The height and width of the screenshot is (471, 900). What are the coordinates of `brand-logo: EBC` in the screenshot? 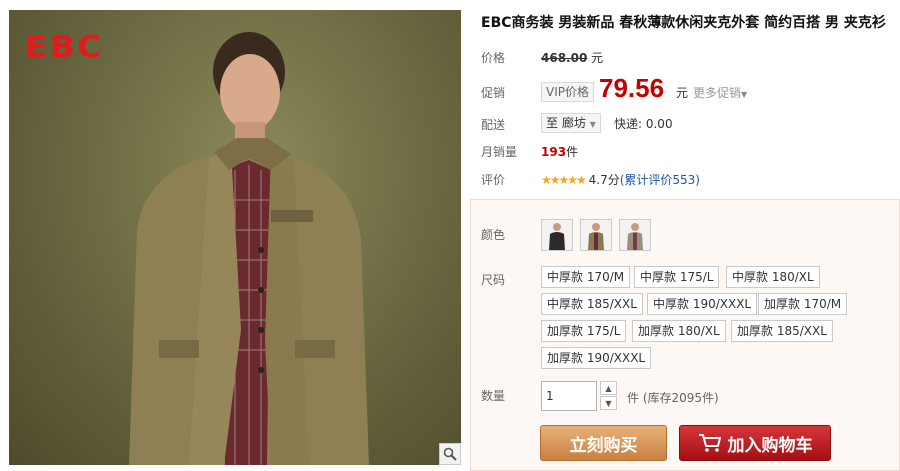 It's located at (64, 47).